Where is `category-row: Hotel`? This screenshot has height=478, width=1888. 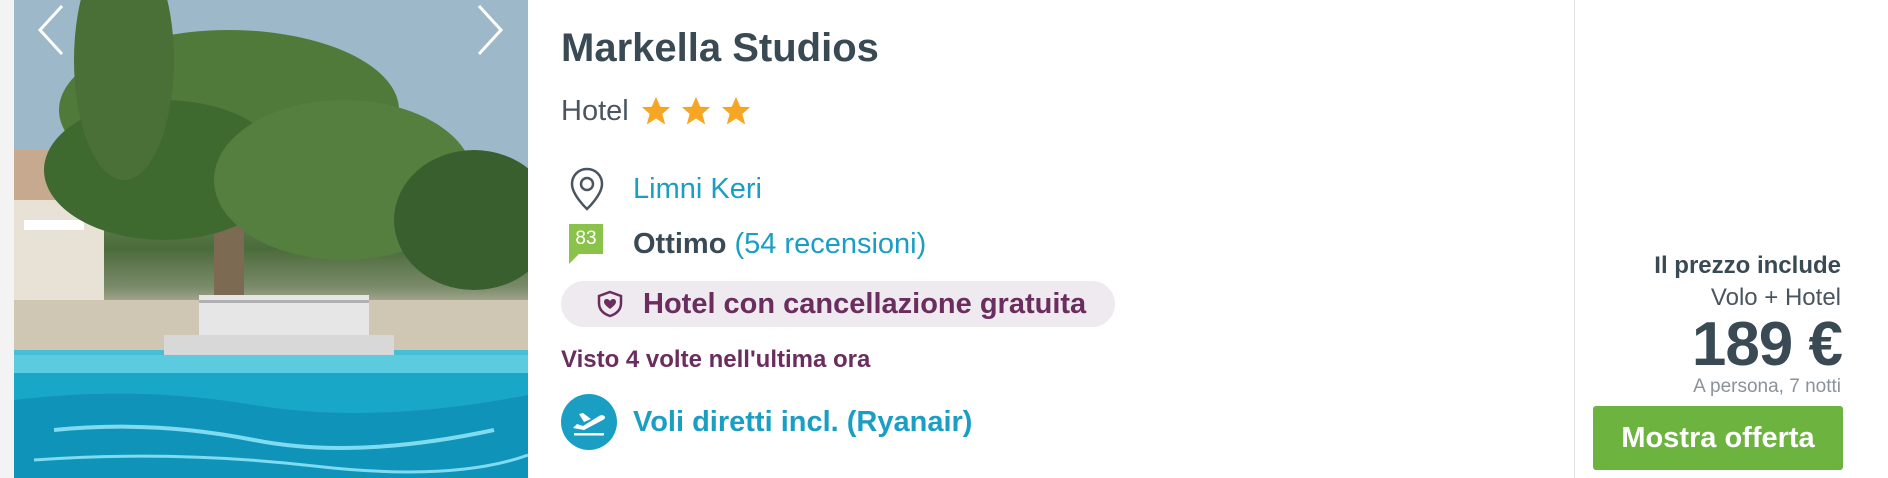
category-row: Hotel is located at coordinates (660, 111).